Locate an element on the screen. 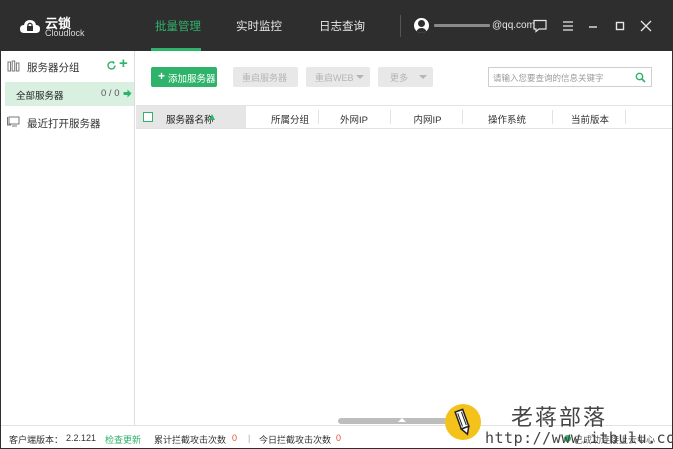 The height and width of the screenshot is (449, 673). recent-servers-label: 最近打开服务器 is located at coordinates (64, 124).